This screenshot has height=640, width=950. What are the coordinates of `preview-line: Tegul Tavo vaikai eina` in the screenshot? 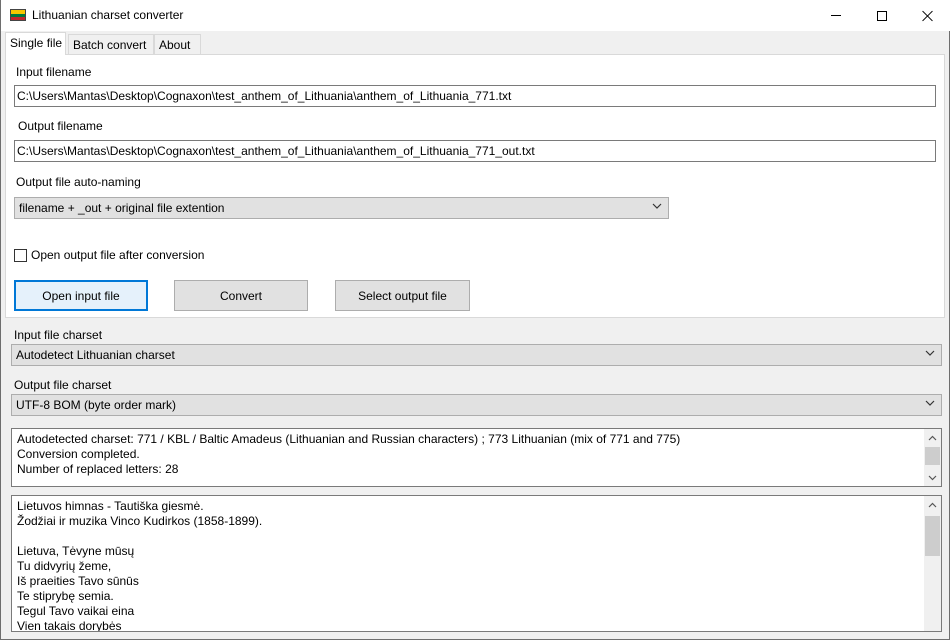 It's located at (76, 611).